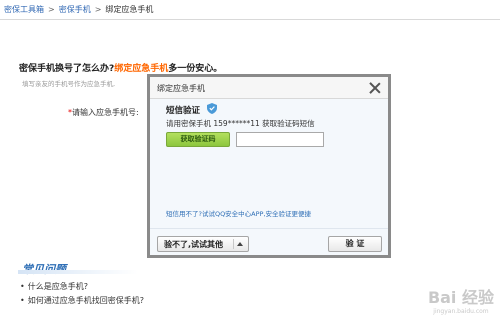 This screenshot has height=318, width=500. What do you see at coordinates (24, 9) in the screenshot?
I see `breadcrumb-link-toolbox: 密保工具箱` at bounding box center [24, 9].